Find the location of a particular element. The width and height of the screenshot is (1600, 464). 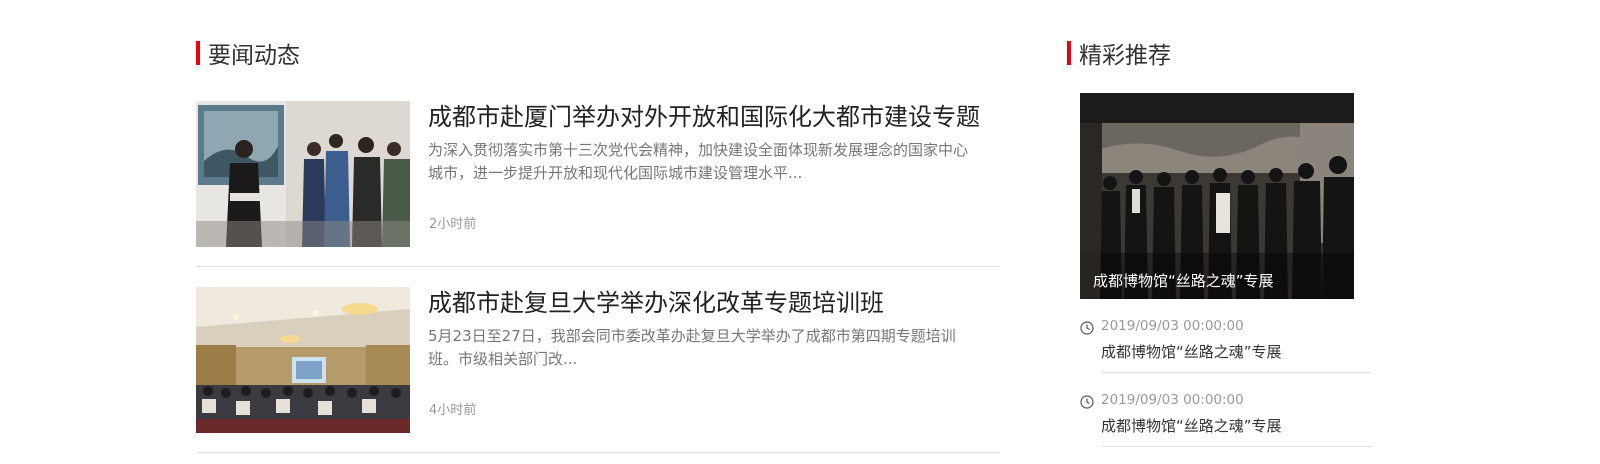

news-section-title-text: 要闻动态 is located at coordinates (254, 56).